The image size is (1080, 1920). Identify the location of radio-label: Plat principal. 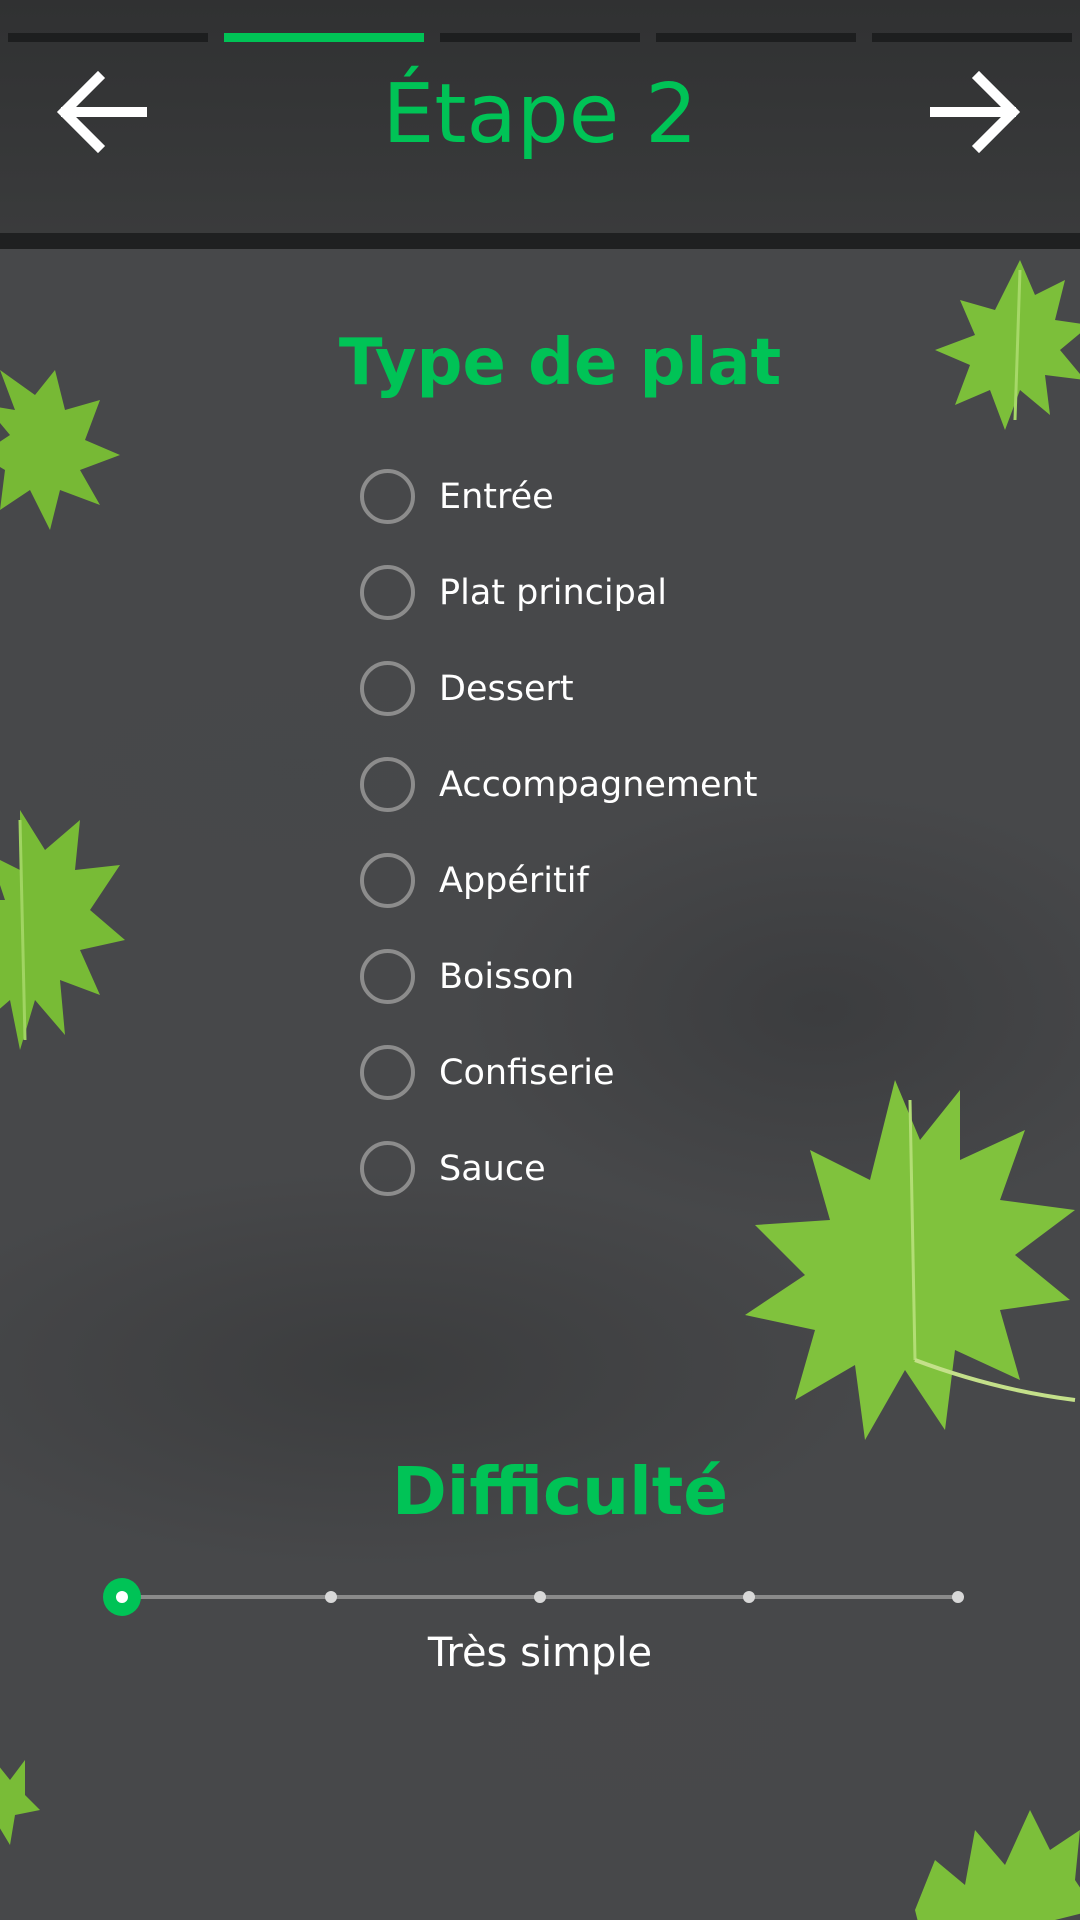
(553, 593).